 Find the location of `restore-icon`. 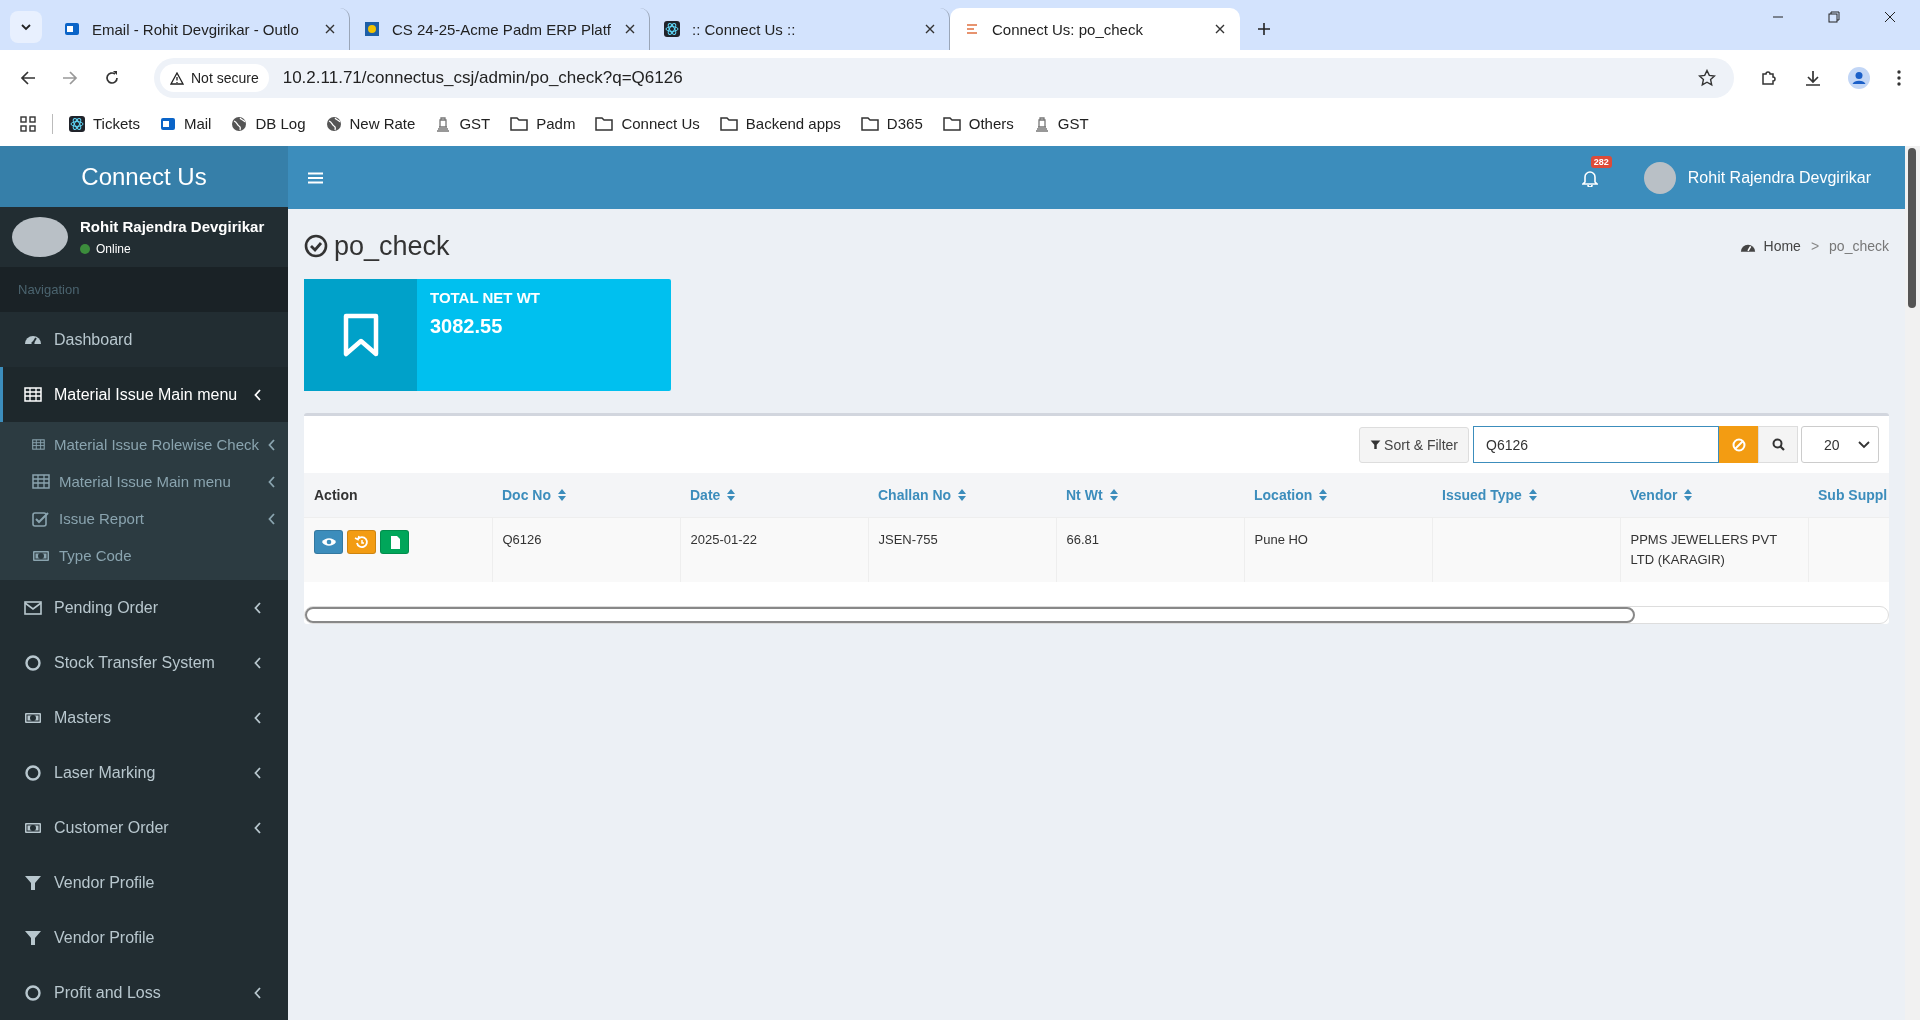

restore-icon is located at coordinates (1834, 17).